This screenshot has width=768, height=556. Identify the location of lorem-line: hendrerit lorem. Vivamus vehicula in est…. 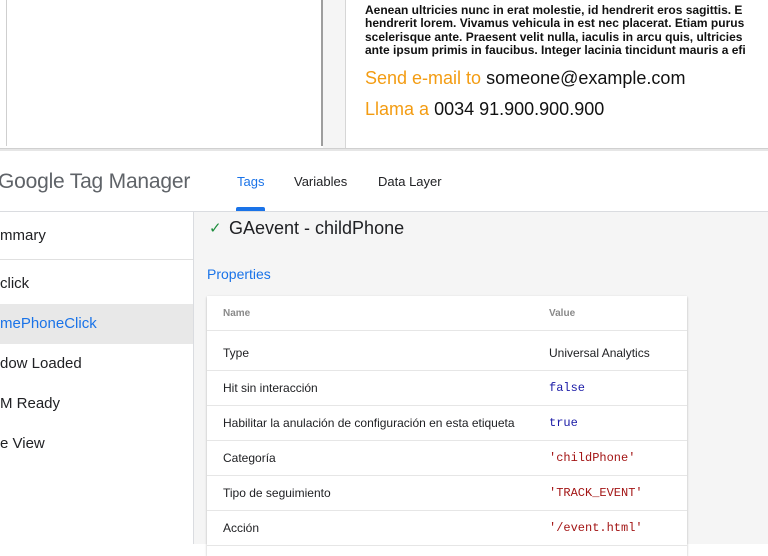
(555, 23).